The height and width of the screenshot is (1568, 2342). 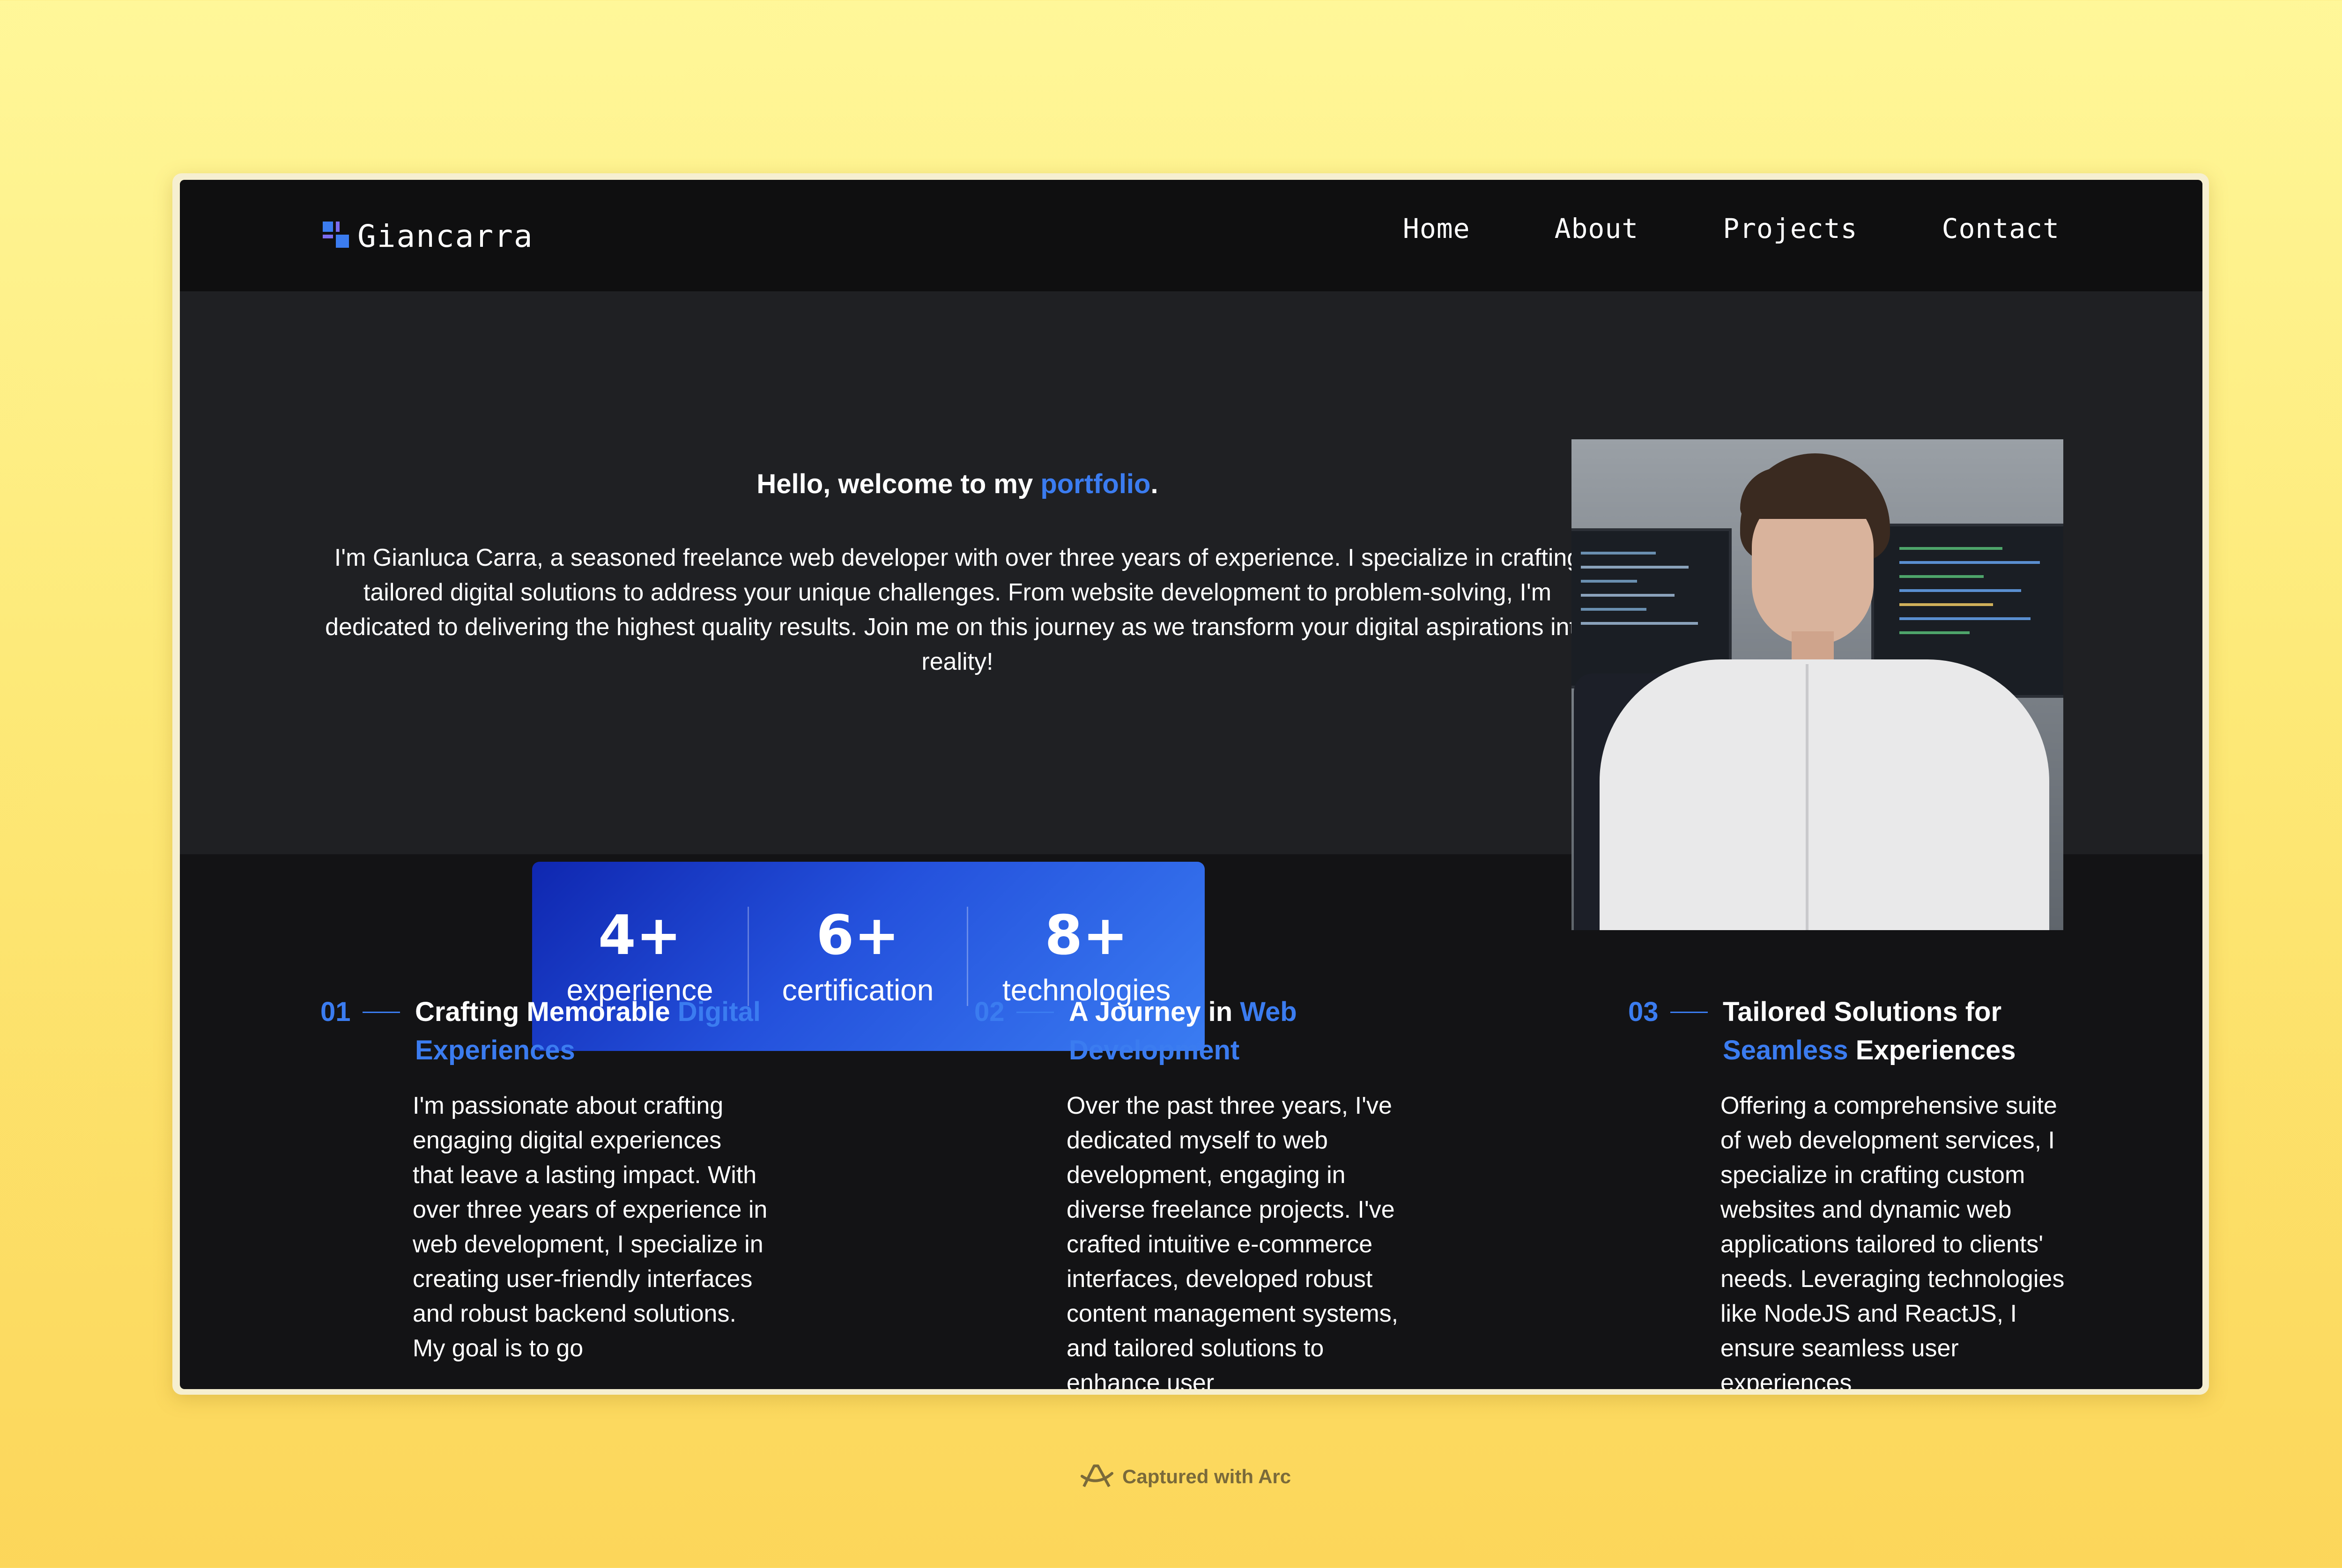 I want to click on main-nav: Home About Projects Contact, so click(x=1731, y=228).